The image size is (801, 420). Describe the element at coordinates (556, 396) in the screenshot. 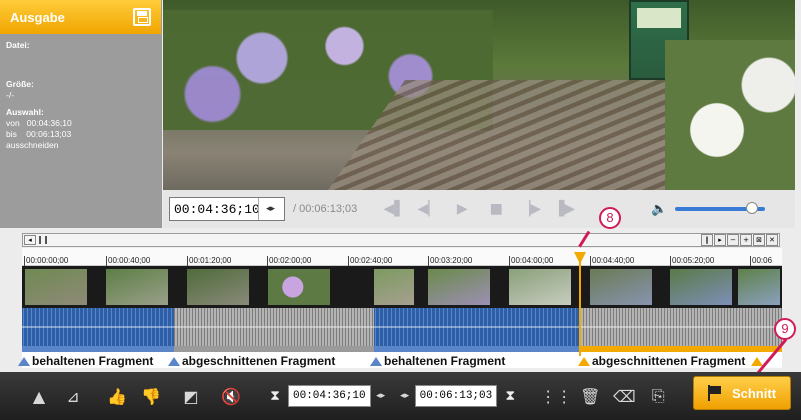

I see `split-icon: ⋮⋮` at that location.